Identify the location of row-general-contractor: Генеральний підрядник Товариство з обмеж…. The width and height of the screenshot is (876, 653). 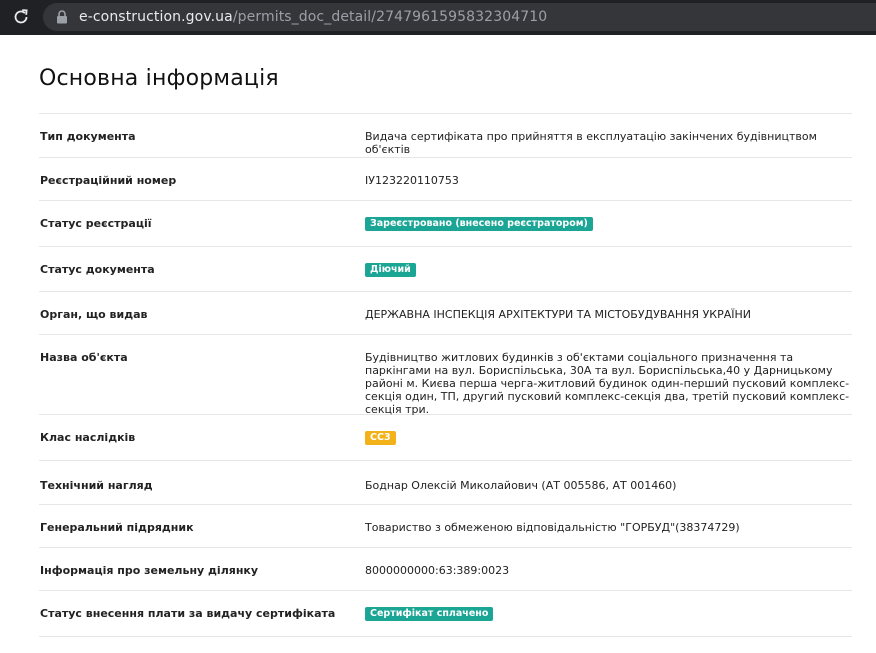
(445, 526).